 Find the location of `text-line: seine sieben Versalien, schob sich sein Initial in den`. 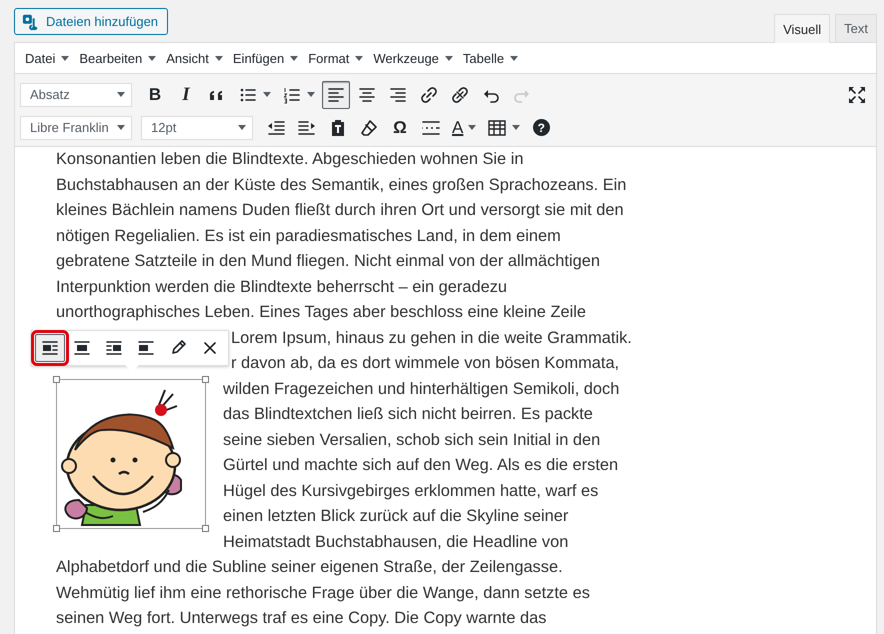

text-line: seine sieben Versalien, schob sich sein Initial in den is located at coordinates (411, 440).